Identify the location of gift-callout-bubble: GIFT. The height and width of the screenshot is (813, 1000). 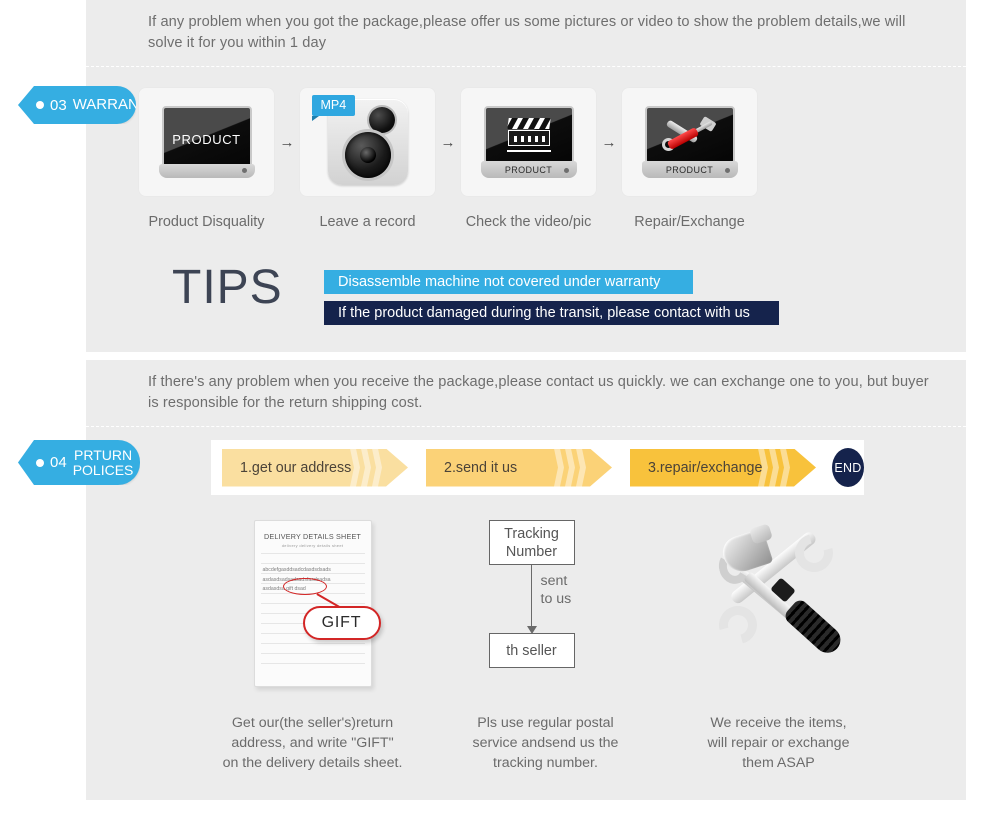
(341, 623).